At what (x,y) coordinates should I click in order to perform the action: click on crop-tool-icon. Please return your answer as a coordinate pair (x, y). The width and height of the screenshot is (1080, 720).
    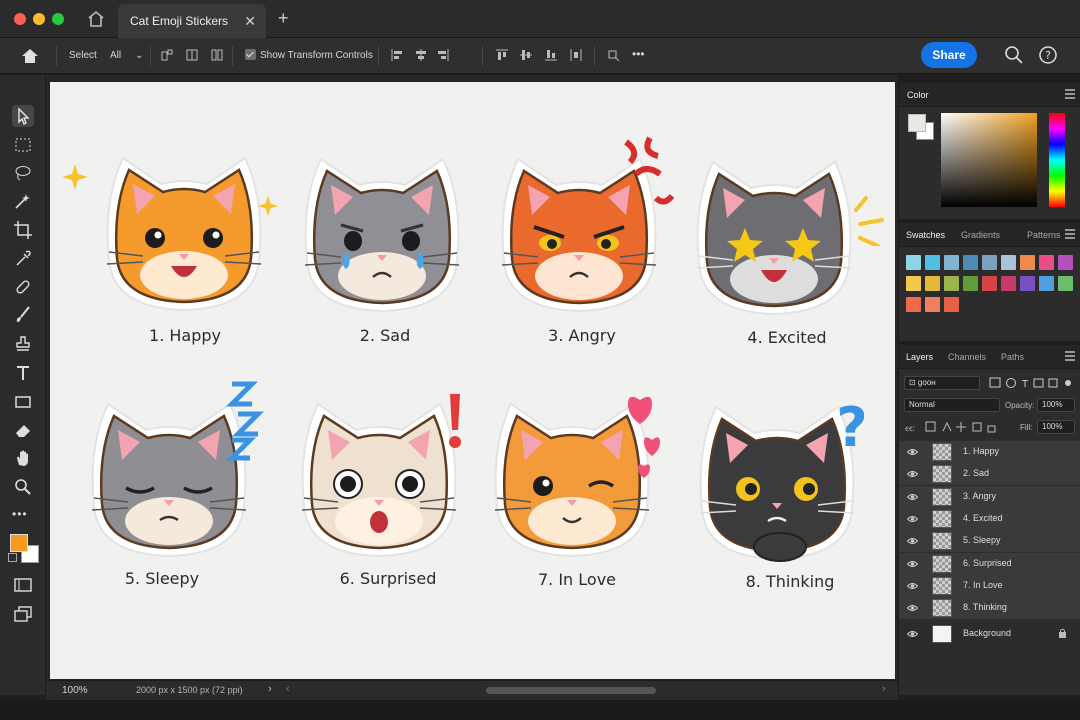
    Looking at the image, I should click on (23, 230).